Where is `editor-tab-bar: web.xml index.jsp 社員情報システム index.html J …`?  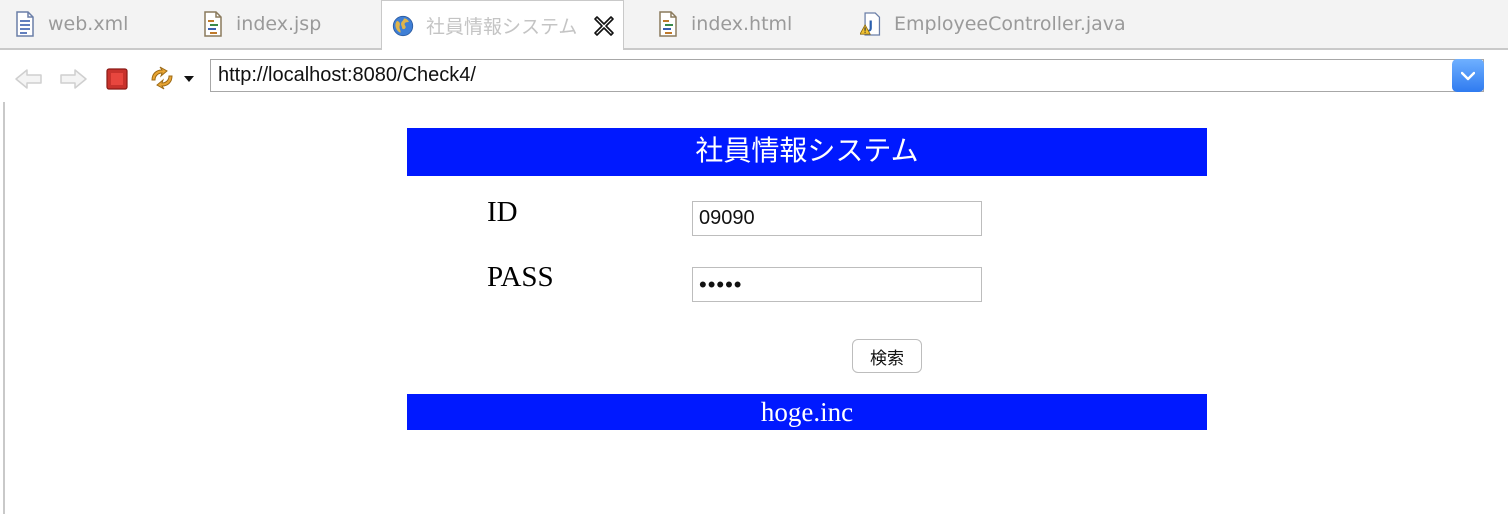 editor-tab-bar: web.xml index.jsp 社員情報システム index.html J … is located at coordinates (754, 25).